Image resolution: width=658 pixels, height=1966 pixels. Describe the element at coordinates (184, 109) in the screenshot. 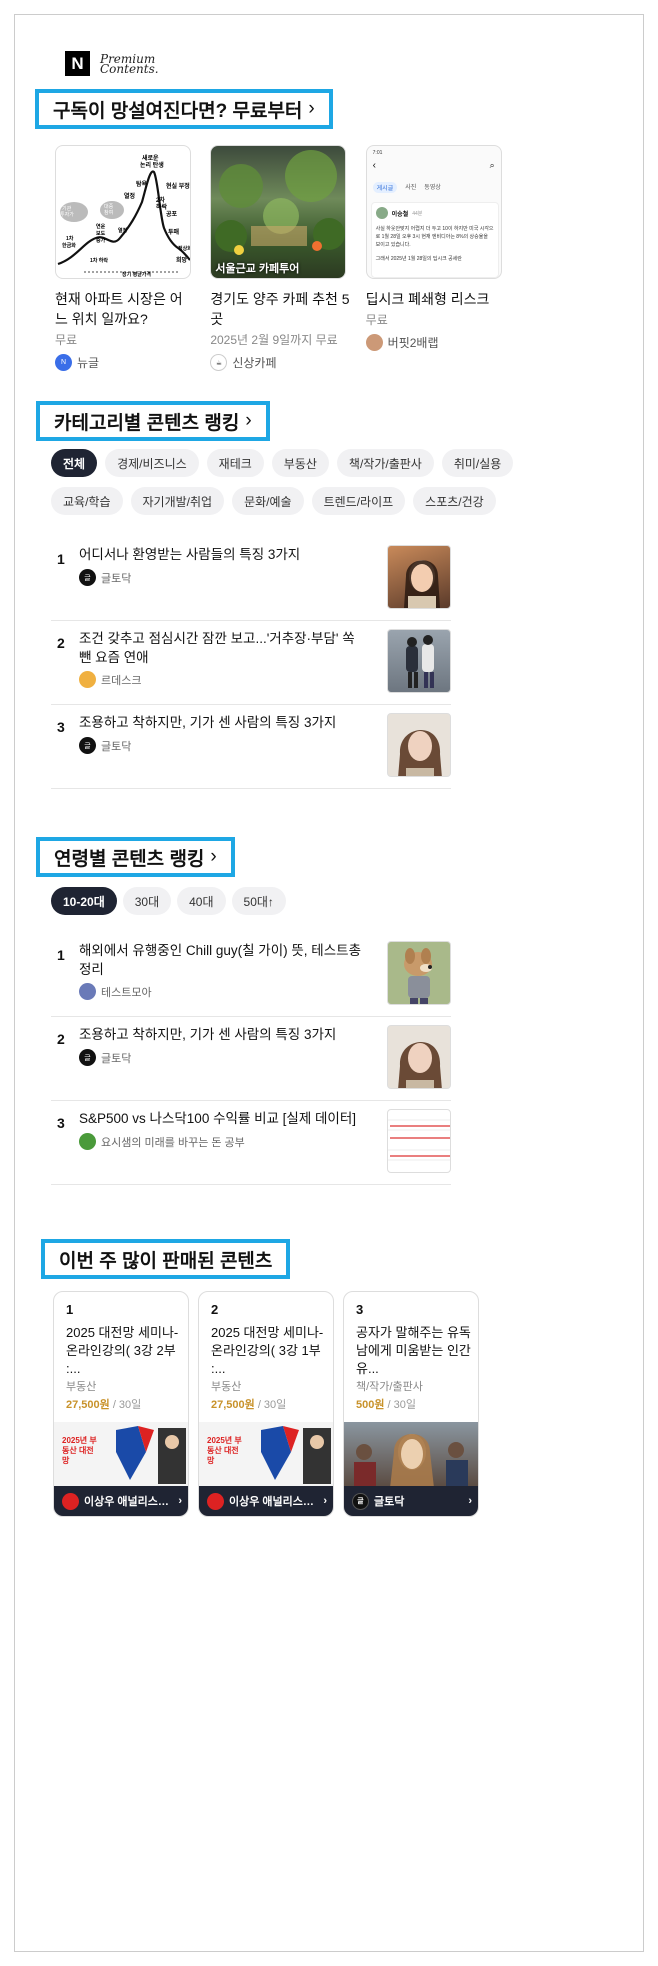

I see `free-section-title: 구독이 망설여진다면? 무료부터 ›` at that location.